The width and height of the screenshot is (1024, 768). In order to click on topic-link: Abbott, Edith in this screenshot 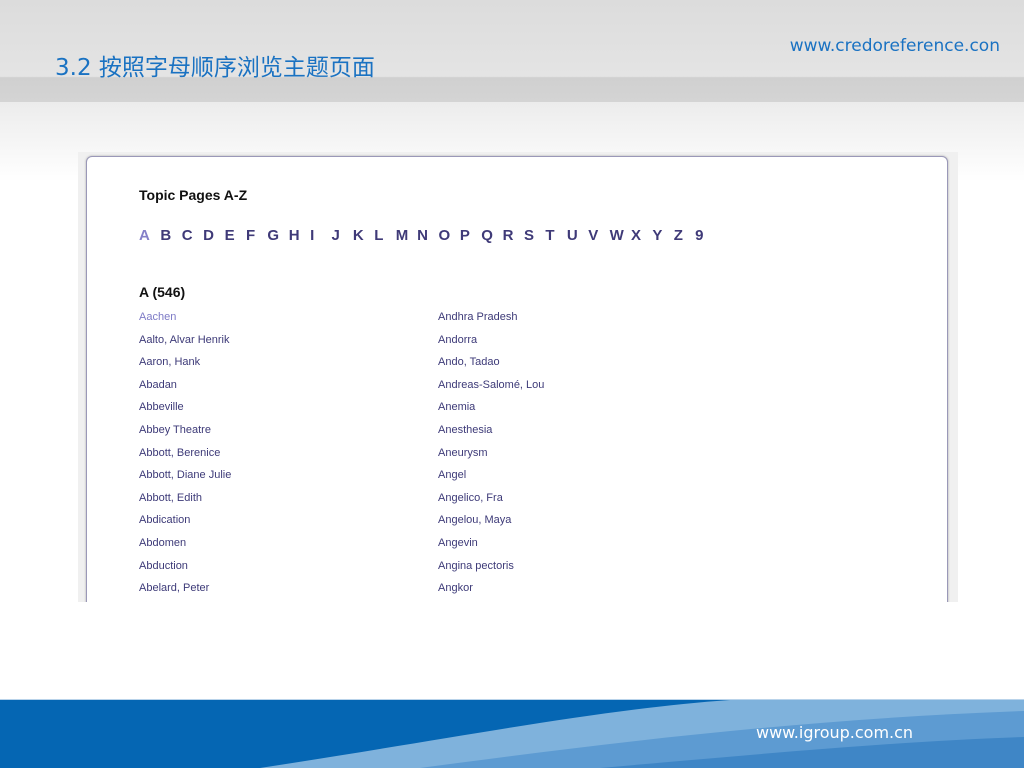, I will do `click(185, 503)`.